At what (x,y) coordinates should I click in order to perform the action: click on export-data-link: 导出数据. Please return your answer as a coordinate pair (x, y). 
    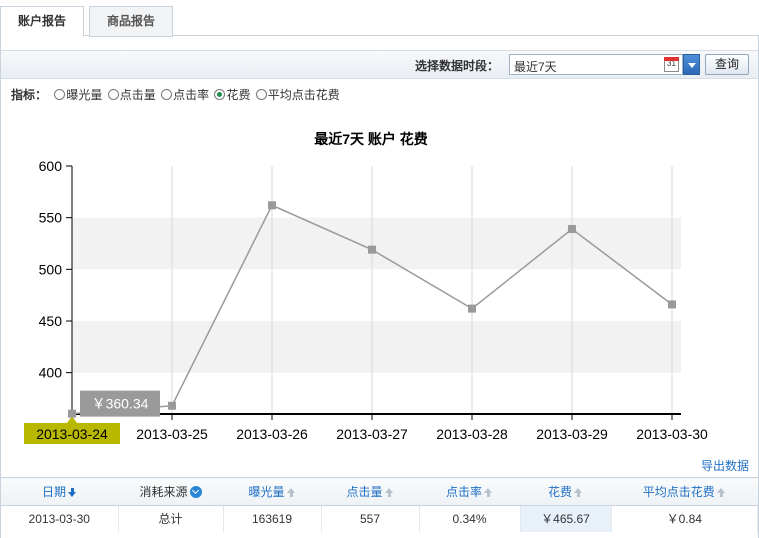
    Looking at the image, I should click on (725, 465).